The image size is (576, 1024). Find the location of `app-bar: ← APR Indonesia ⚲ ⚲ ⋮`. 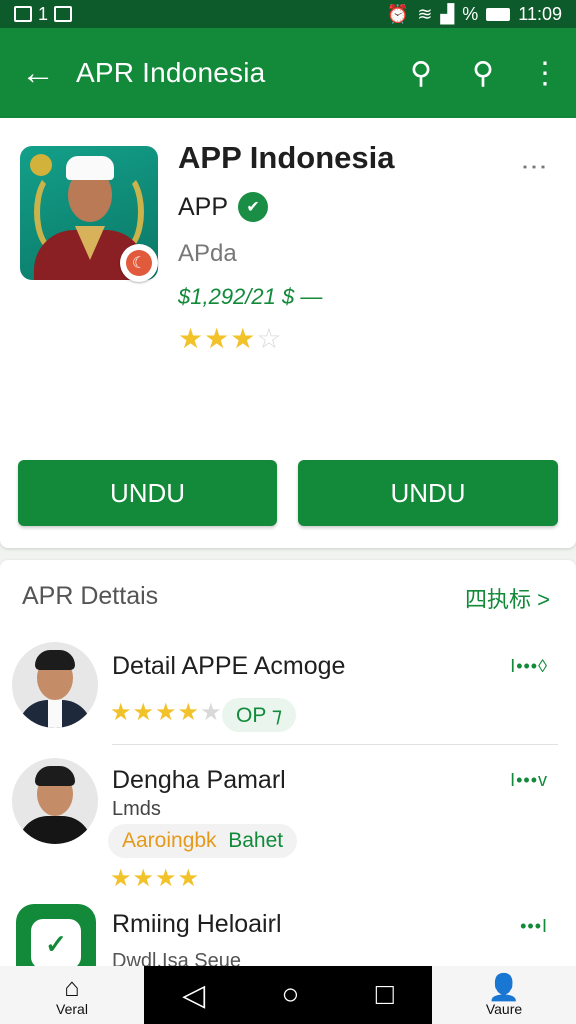

app-bar: ← APR Indonesia ⚲ ⚲ ⋮ is located at coordinates (288, 73).